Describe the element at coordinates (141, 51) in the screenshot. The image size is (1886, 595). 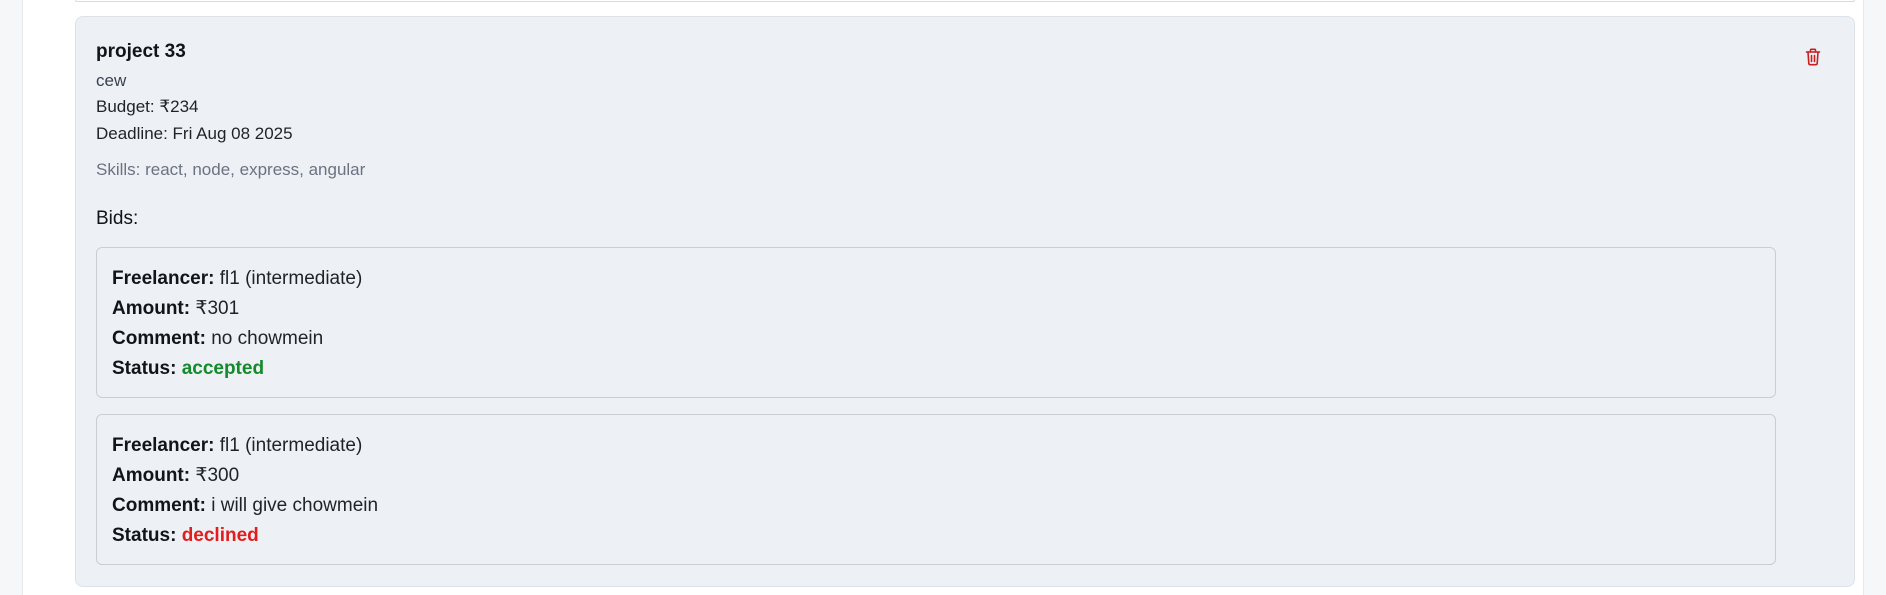
I see `project-title: project 33` at that location.